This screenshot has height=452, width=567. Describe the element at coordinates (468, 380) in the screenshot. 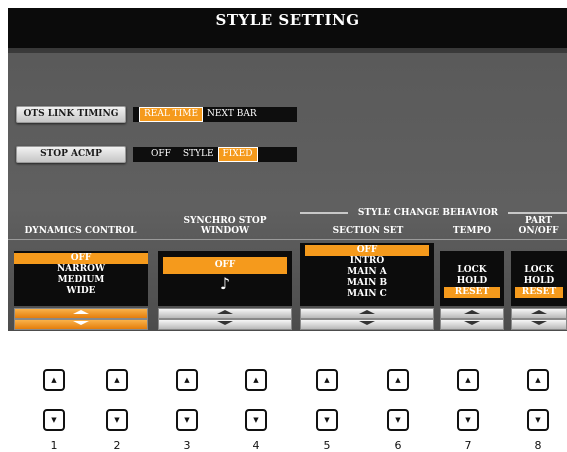

I see `hw-up-button-7: ▲` at that location.